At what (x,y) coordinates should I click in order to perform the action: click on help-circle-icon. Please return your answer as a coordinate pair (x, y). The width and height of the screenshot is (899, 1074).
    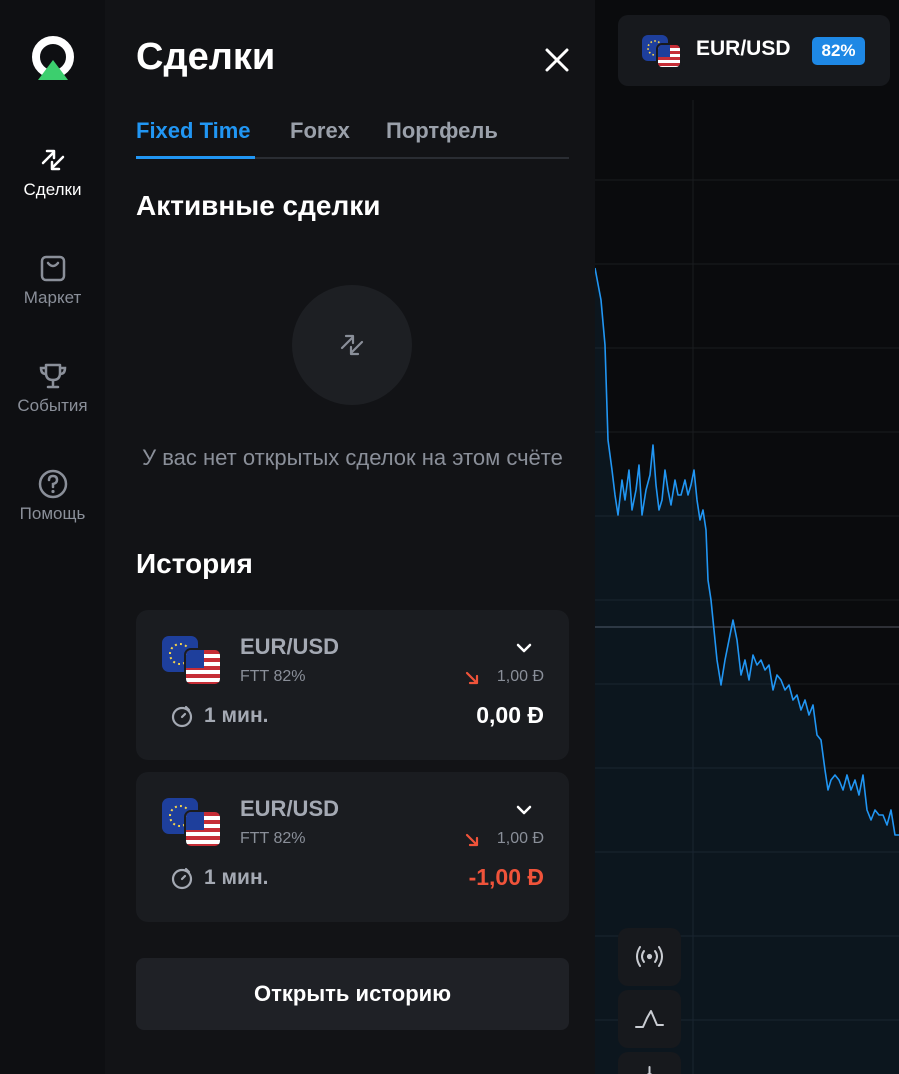
    Looking at the image, I should click on (52, 484).